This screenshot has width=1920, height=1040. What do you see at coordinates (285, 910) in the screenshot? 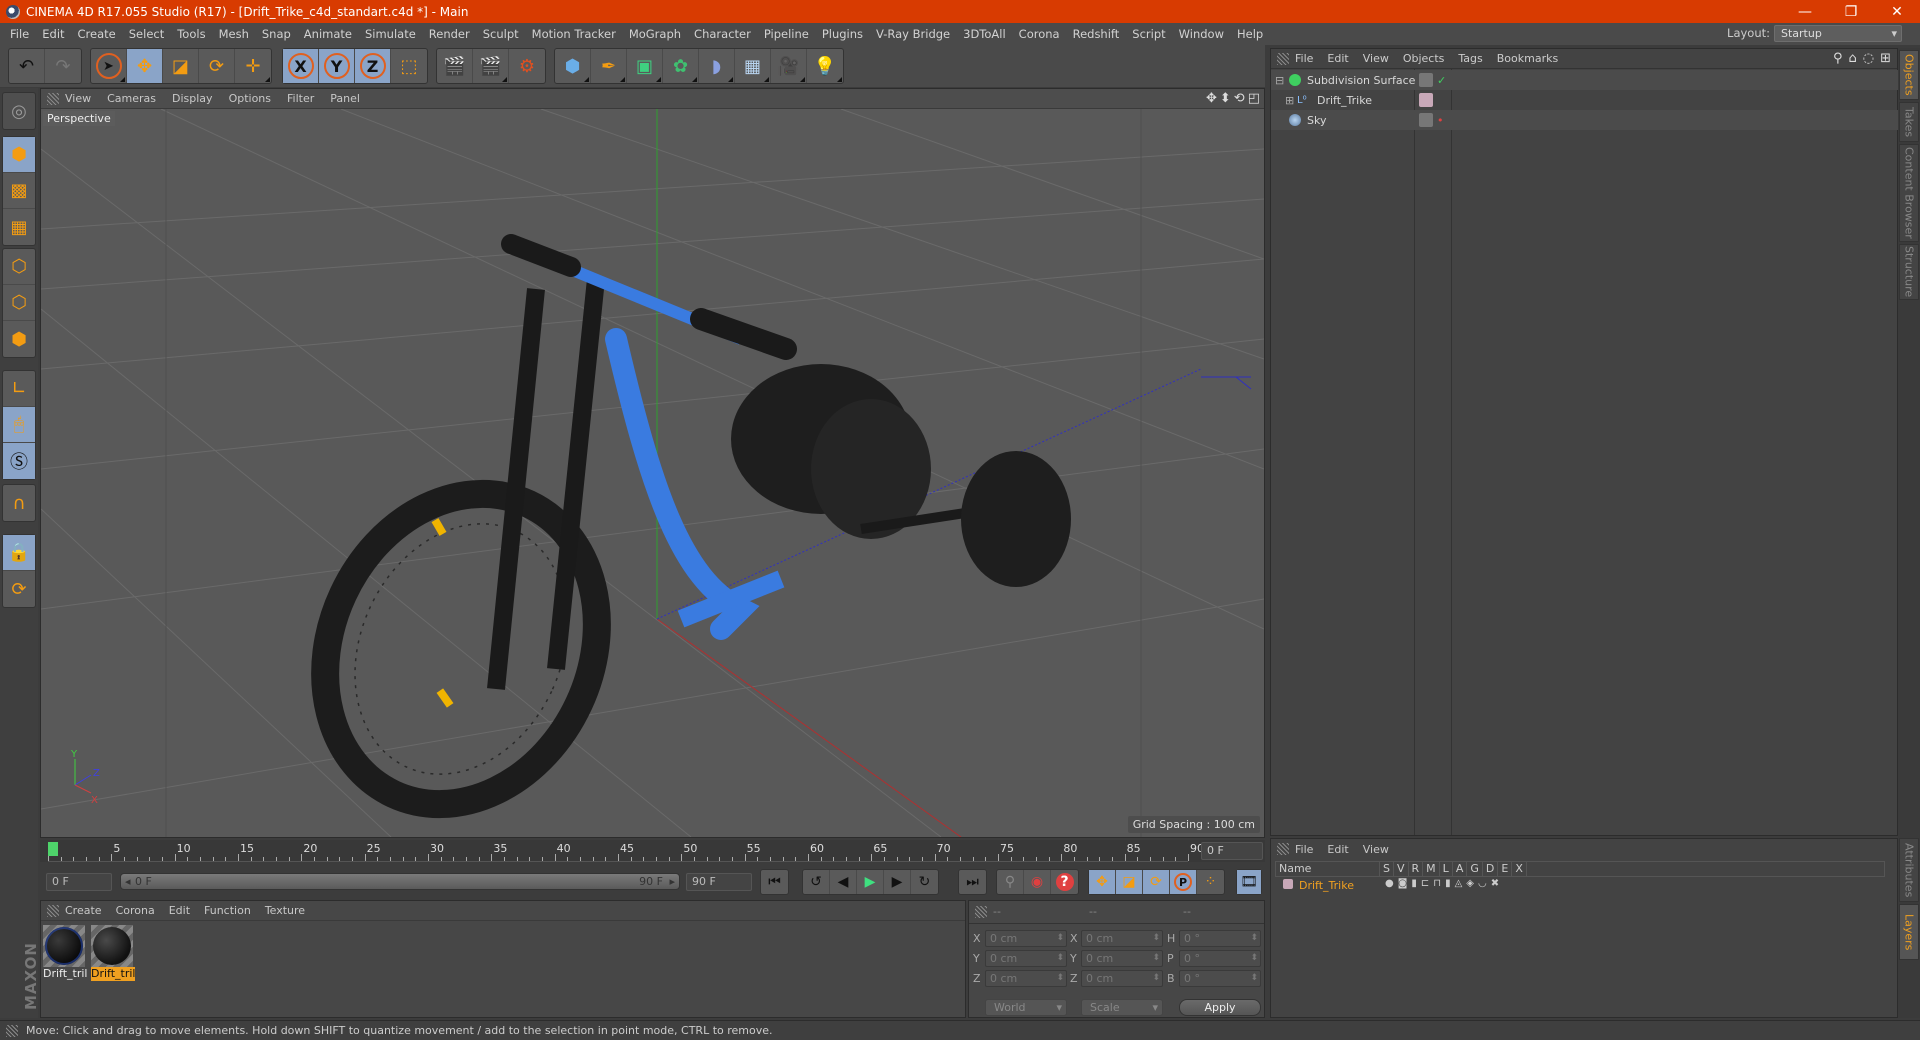
I see `material-menu-texture: Texture` at bounding box center [285, 910].